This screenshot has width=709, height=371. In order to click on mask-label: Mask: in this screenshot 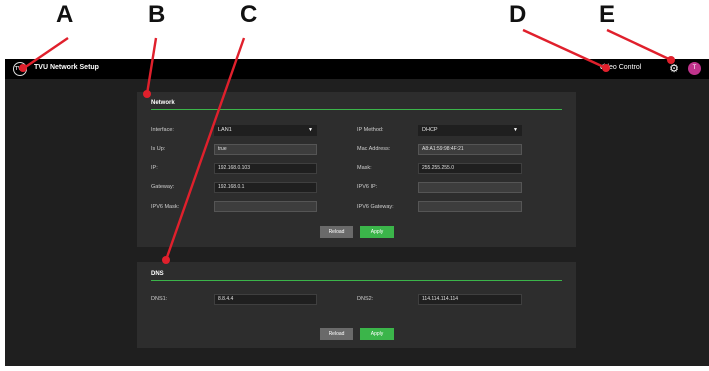, I will do `click(364, 168)`.